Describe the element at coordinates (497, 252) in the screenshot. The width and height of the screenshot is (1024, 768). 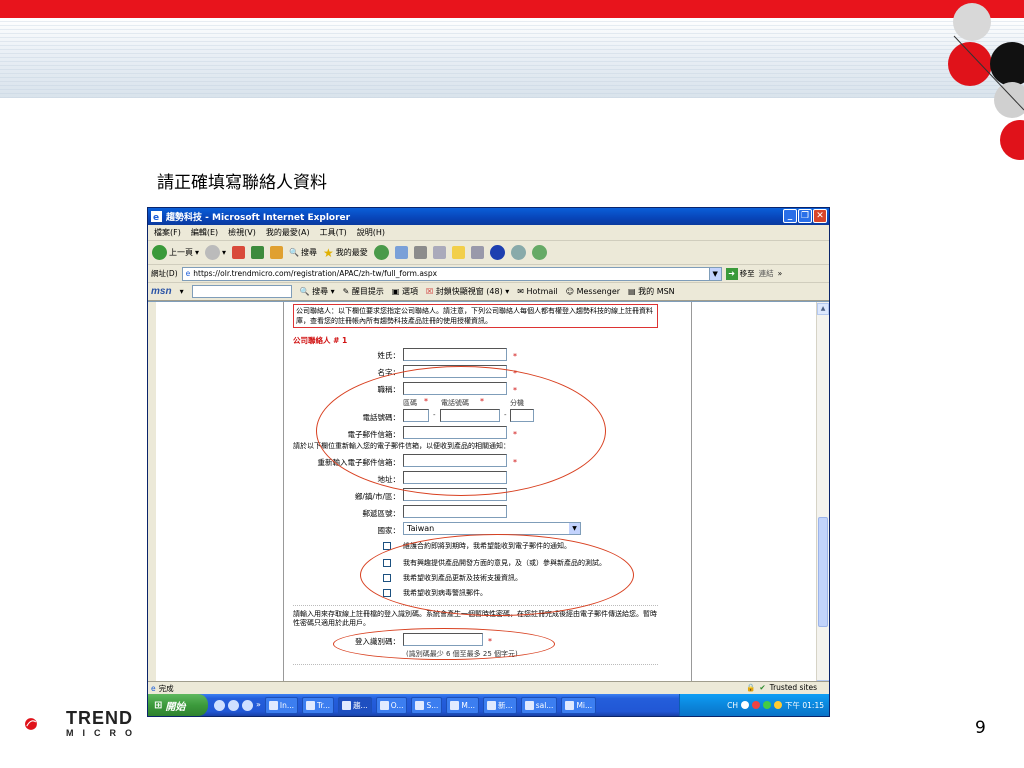
I see `bluetooth-icon` at that location.